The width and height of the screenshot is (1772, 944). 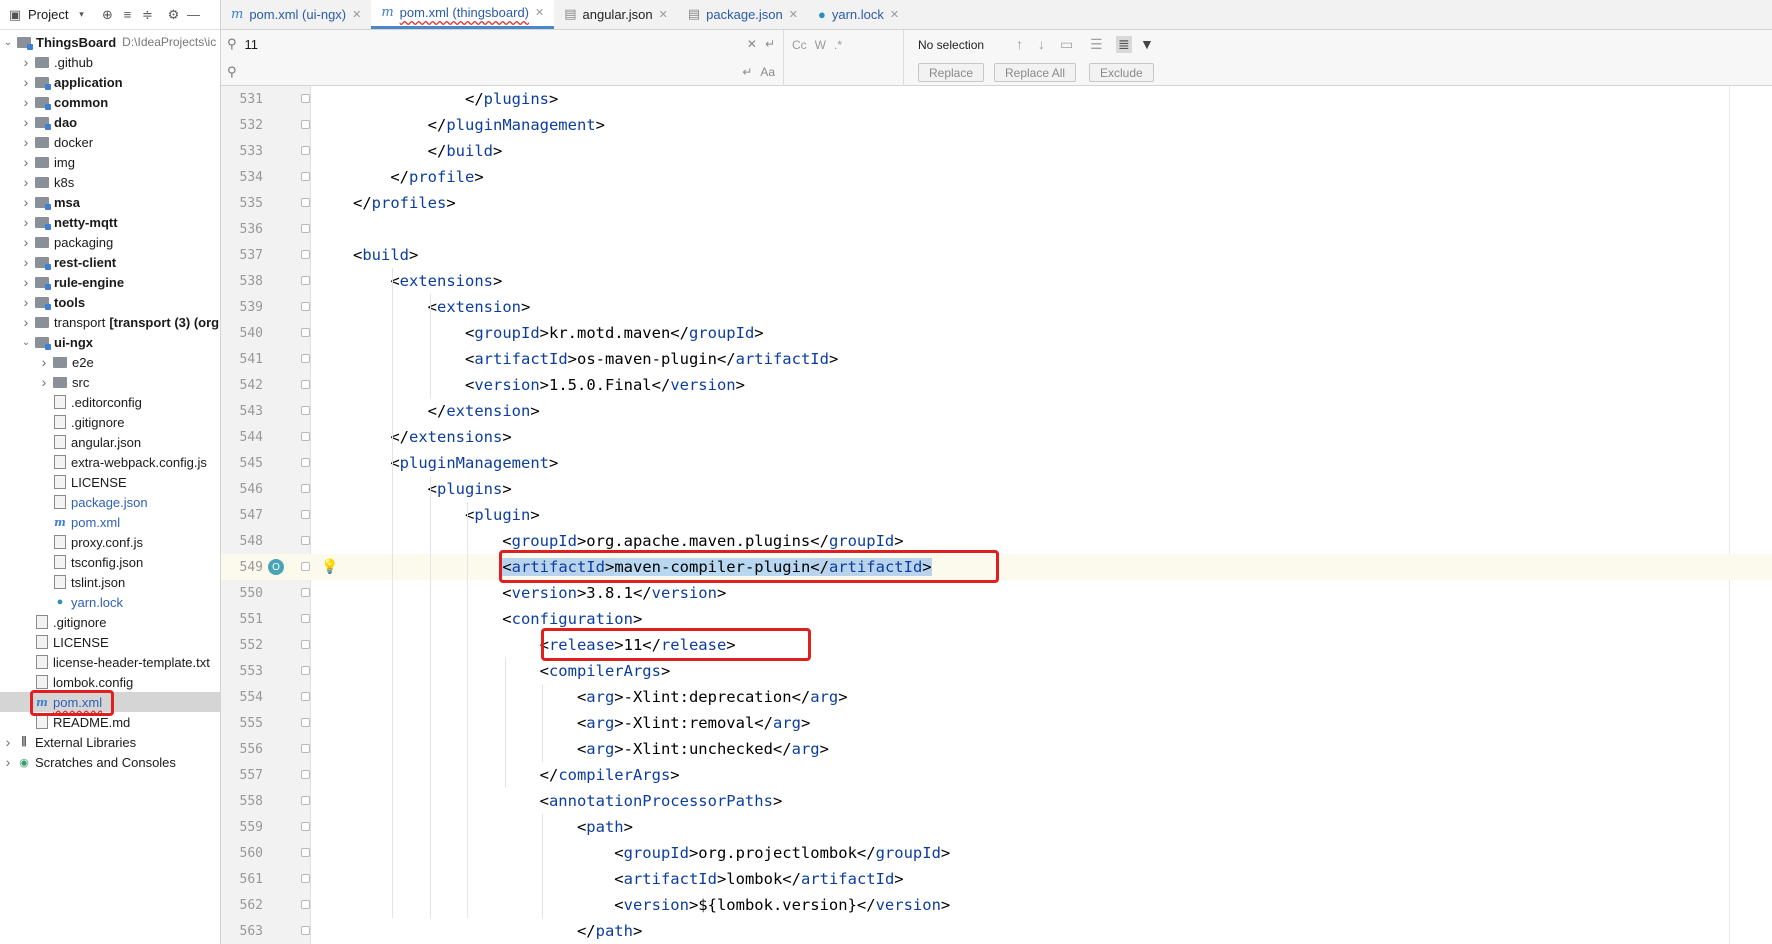 What do you see at coordinates (1066, 44) in the screenshot?
I see `select-all-icon: ▭` at bounding box center [1066, 44].